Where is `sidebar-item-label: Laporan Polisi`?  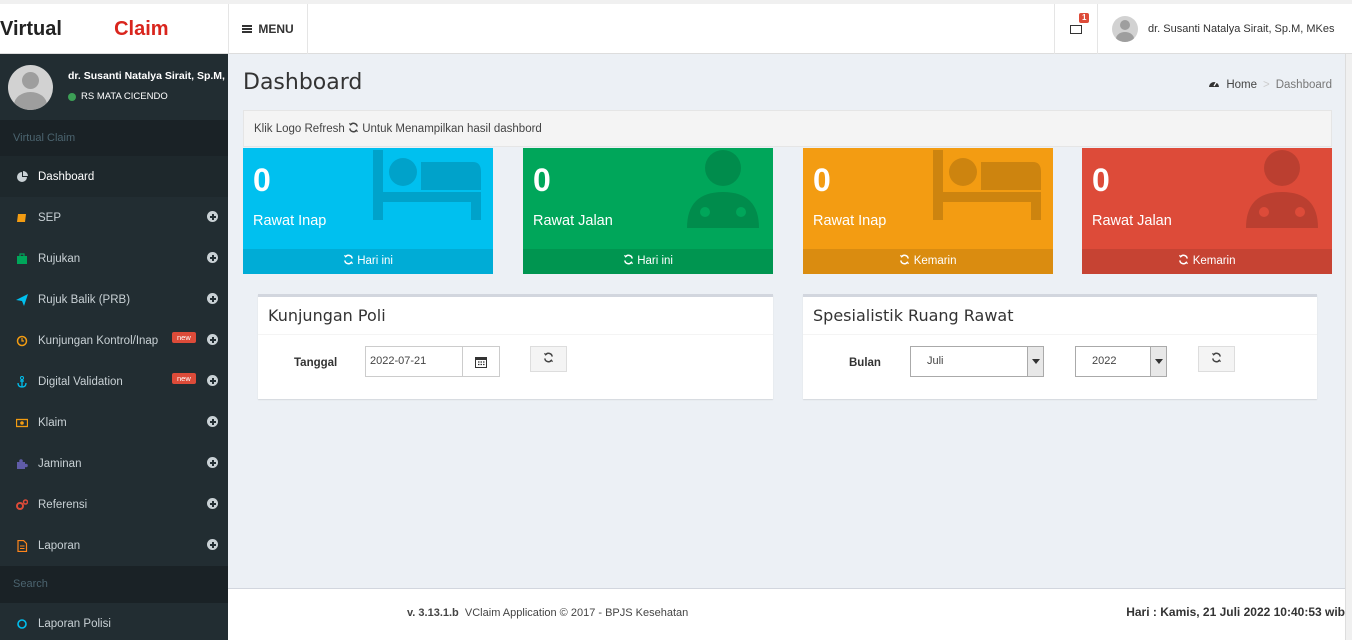 sidebar-item-label: Laporan Polisi is located at coordinates (74, 623).